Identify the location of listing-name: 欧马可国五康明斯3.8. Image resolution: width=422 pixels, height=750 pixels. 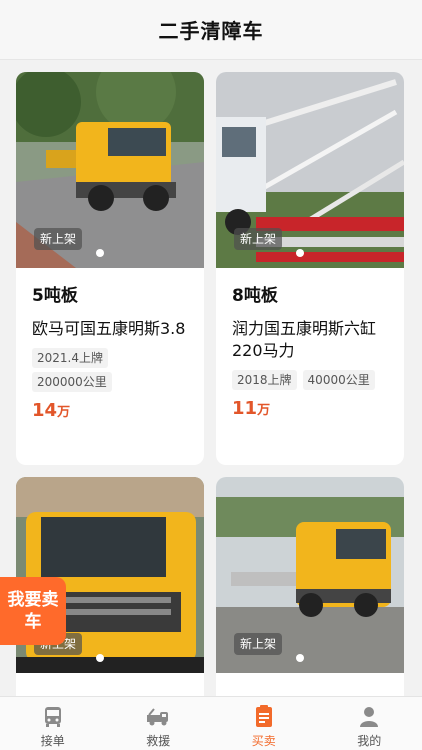
(109, 328).